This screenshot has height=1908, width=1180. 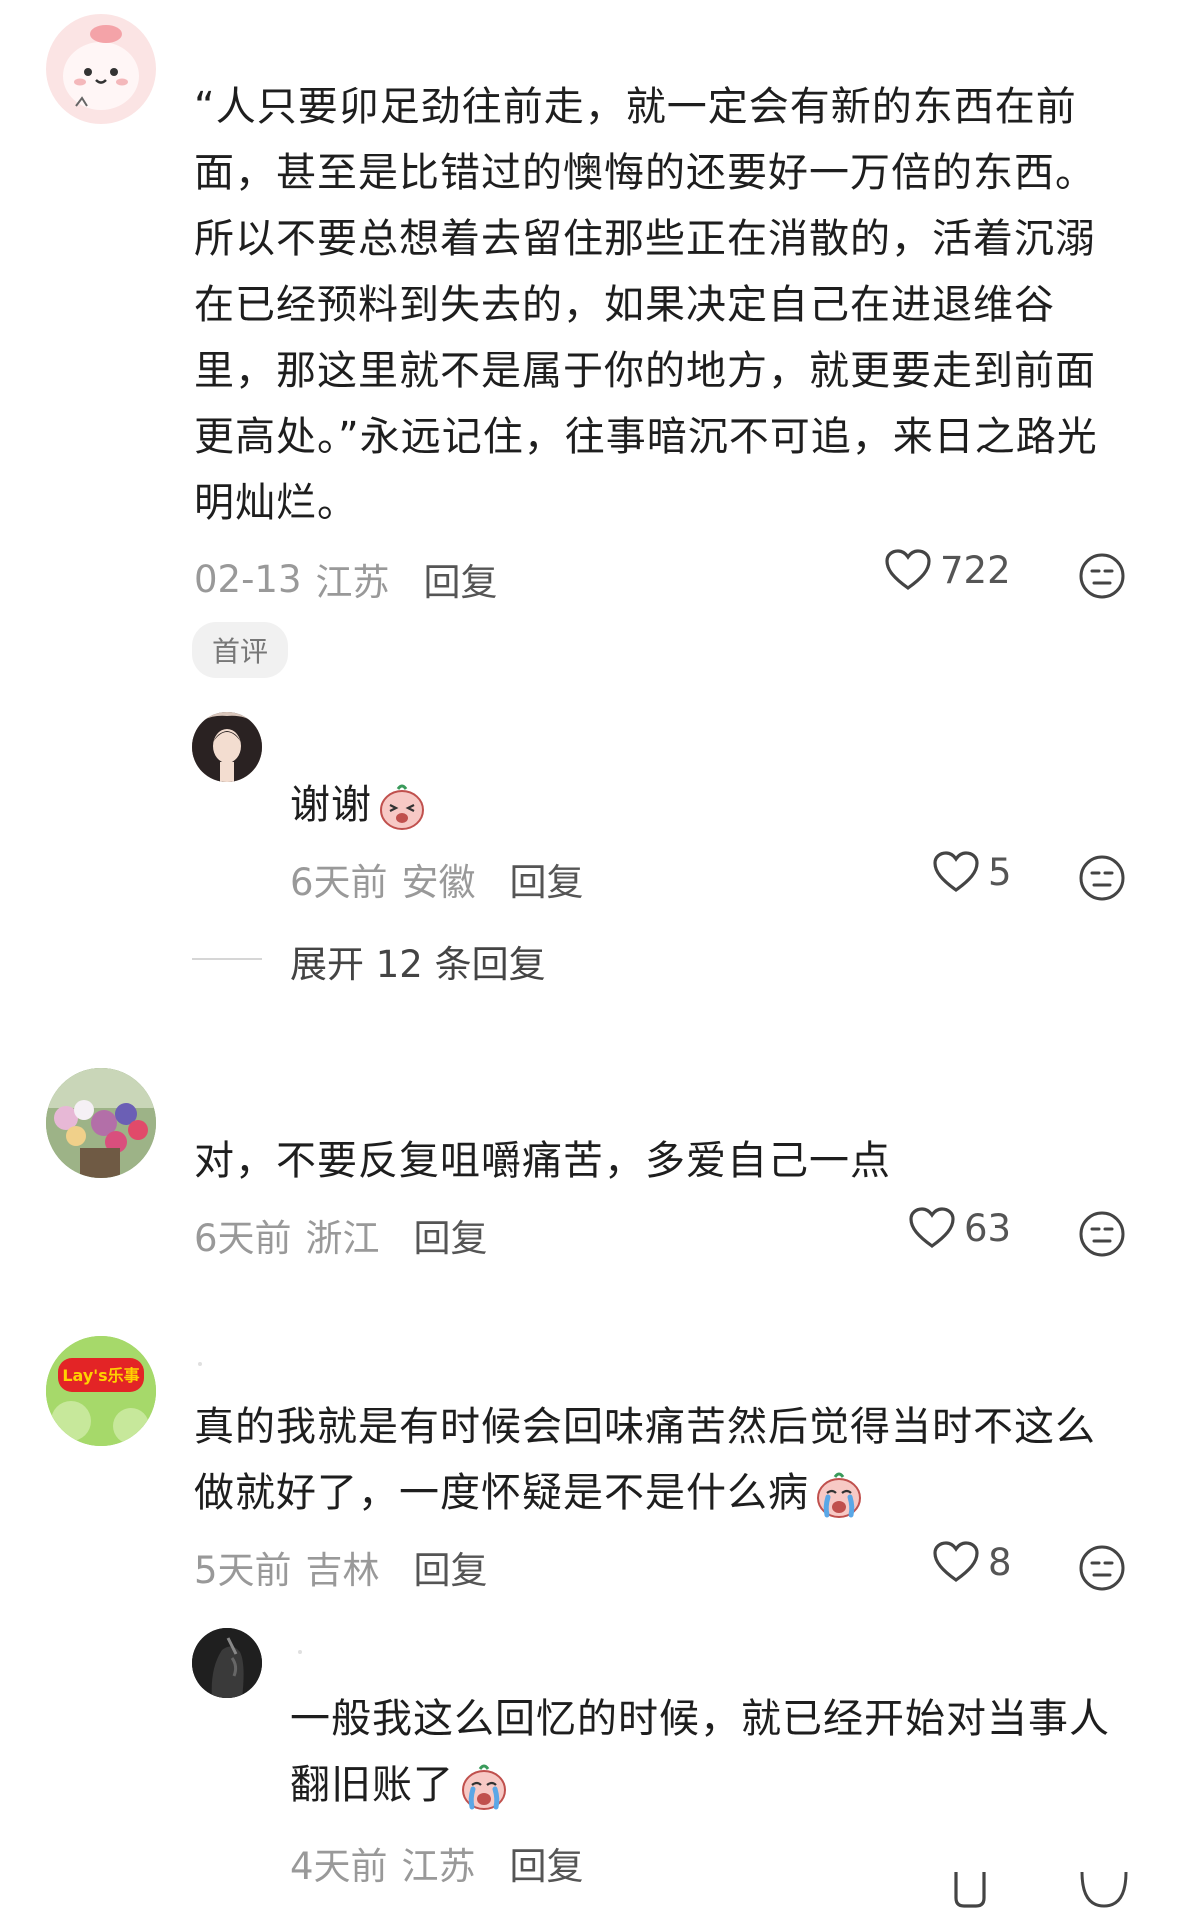 What do you see at coordinates (1000, 1562) in the screenshot?
I see `like-count: 8` at bounding box center [1000, 1562].